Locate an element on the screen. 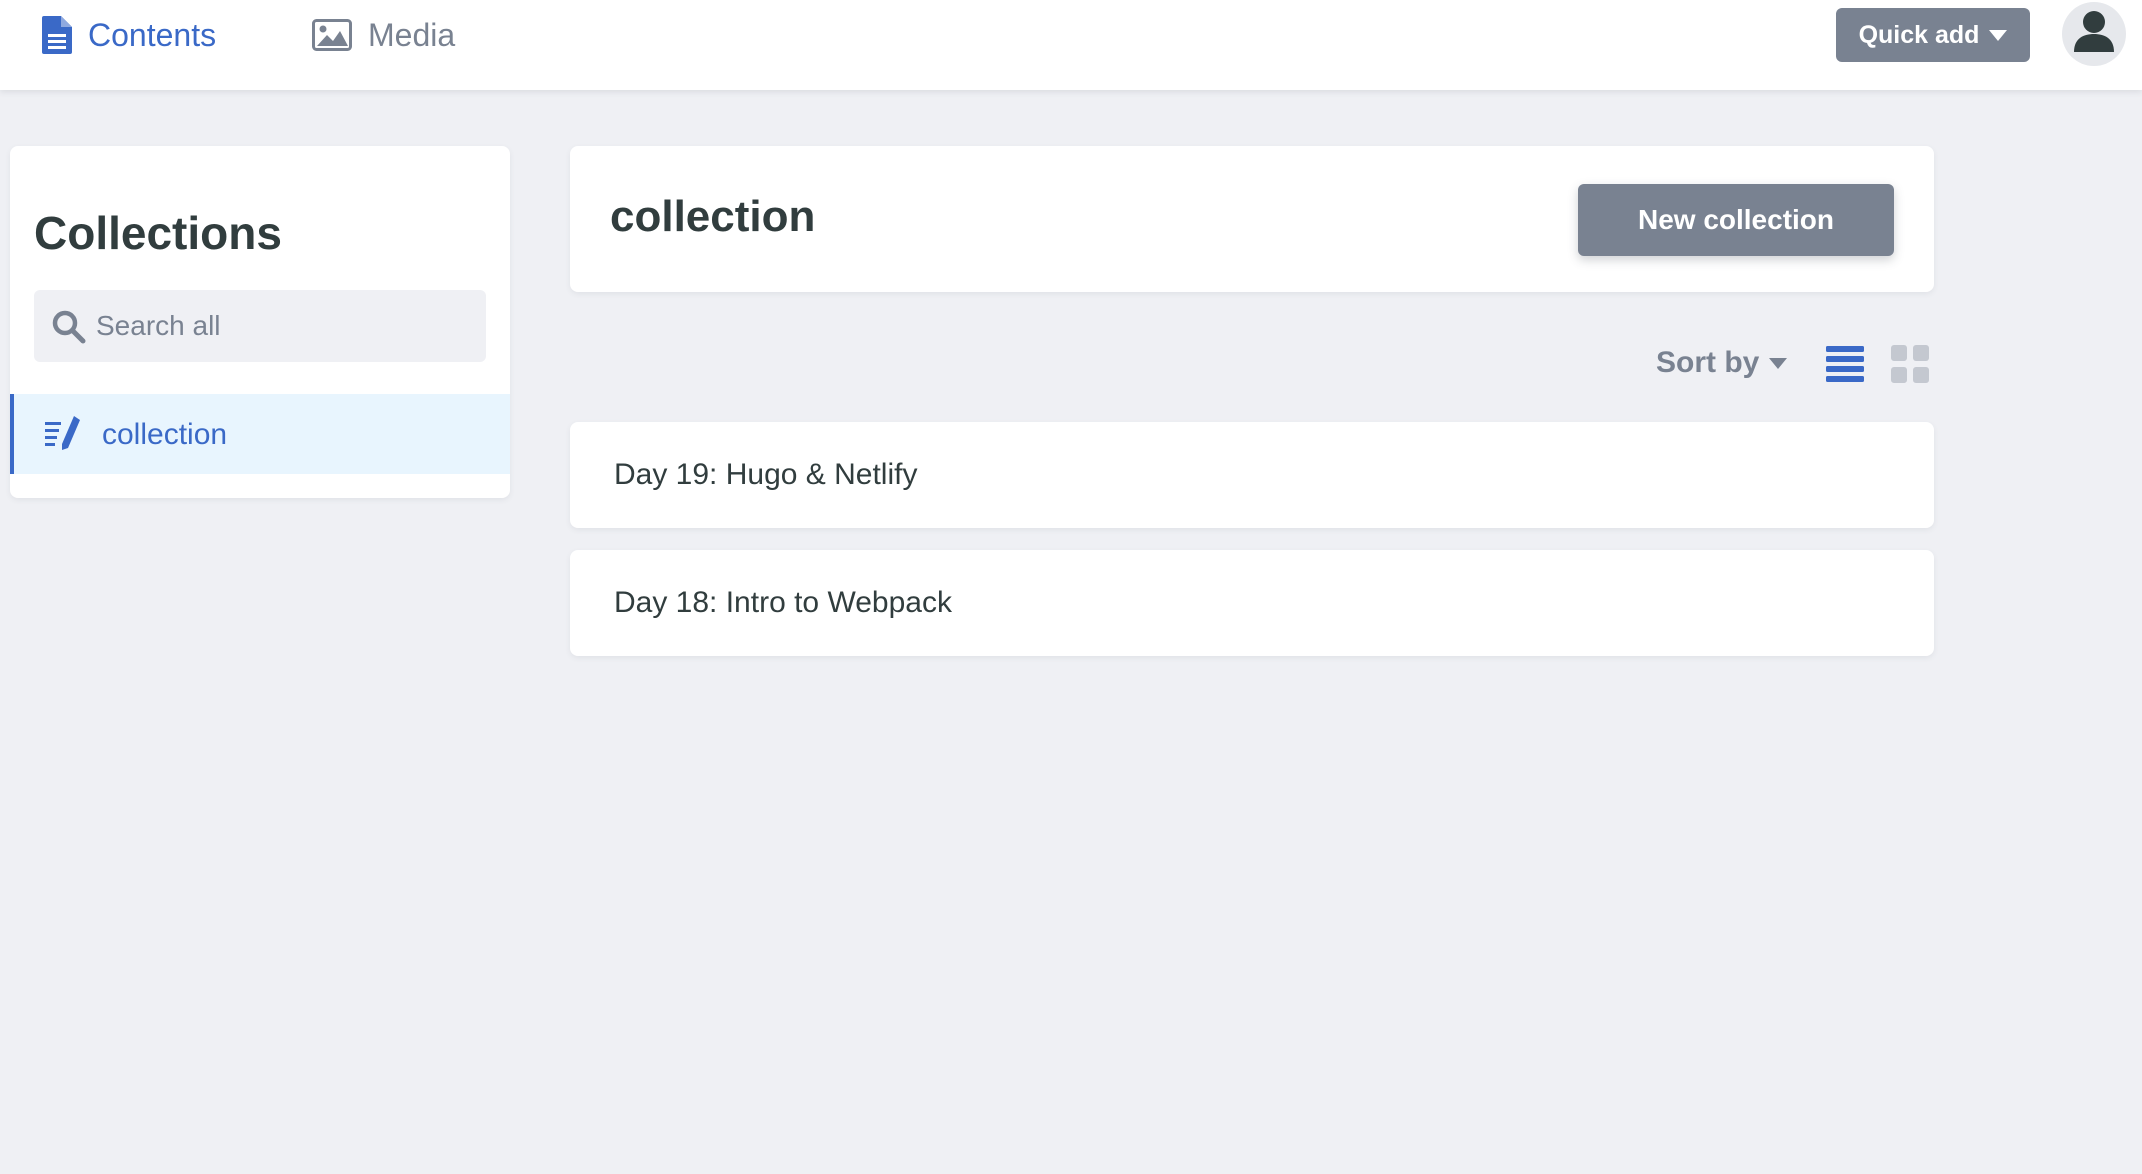  sidebar-title: Collections is located at coordinates (158, 233).